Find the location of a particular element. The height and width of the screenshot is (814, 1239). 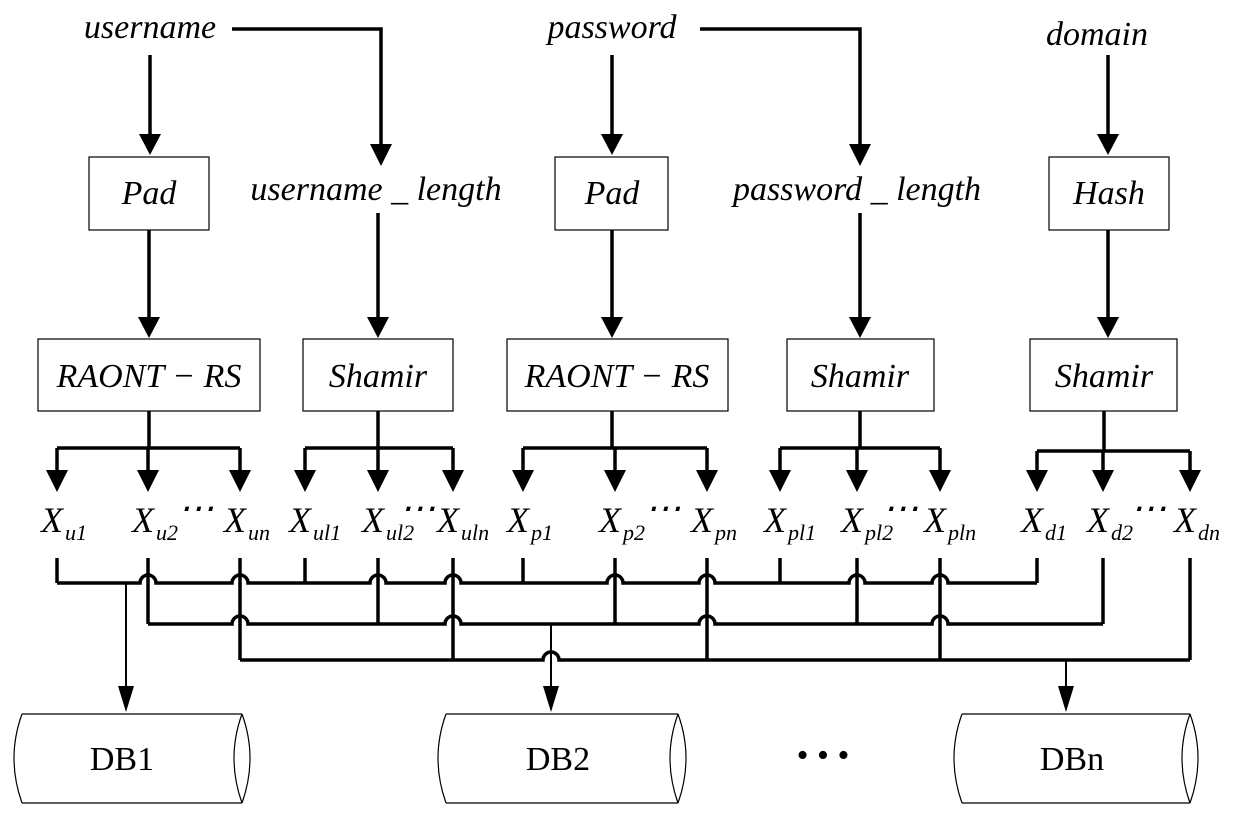

share-ellipsis-5: ⋯ is located at coordinates (1149, 508).